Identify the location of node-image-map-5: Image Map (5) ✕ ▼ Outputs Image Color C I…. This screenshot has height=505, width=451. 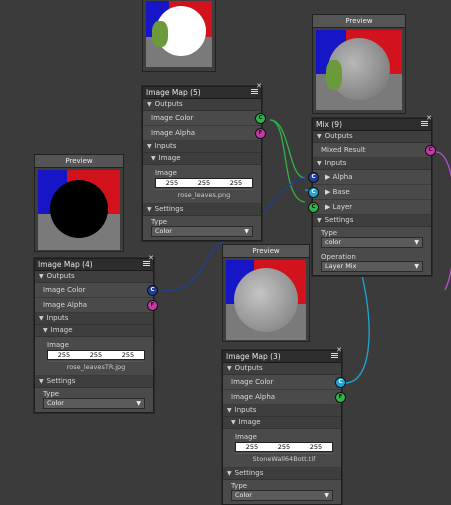
(204, 161).